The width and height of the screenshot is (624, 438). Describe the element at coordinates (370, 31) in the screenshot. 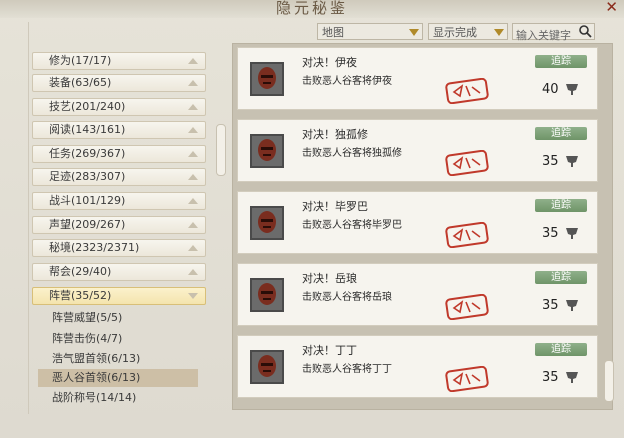

I see `map-dropdown: 地图` at that location.